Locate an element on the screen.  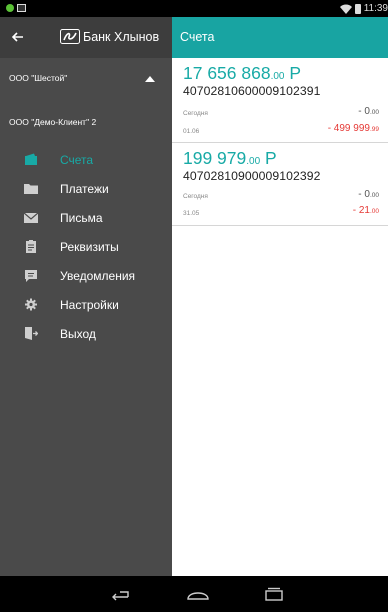
envelope-icon is located at coordinates (31, 217).